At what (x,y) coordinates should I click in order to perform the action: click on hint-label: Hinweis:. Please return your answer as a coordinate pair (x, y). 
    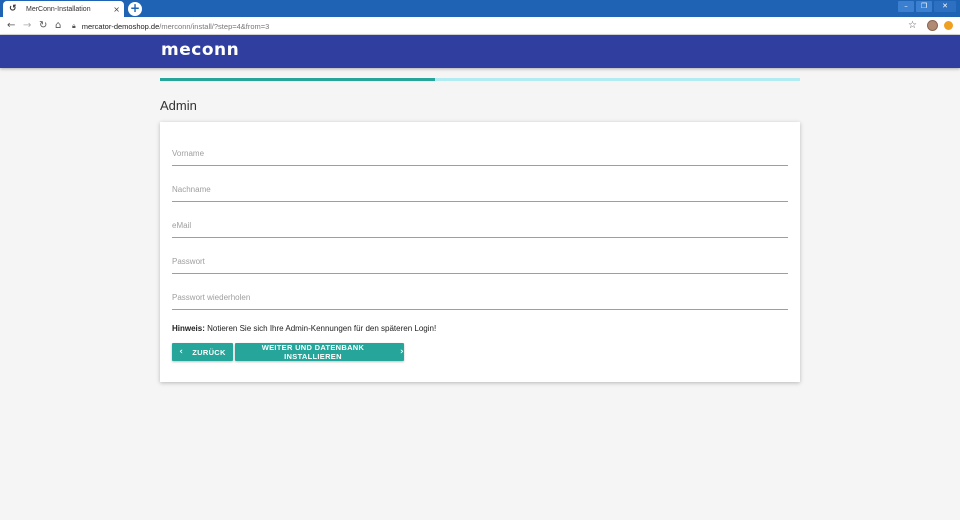
    Looking at the image, I should click on (188, 328).